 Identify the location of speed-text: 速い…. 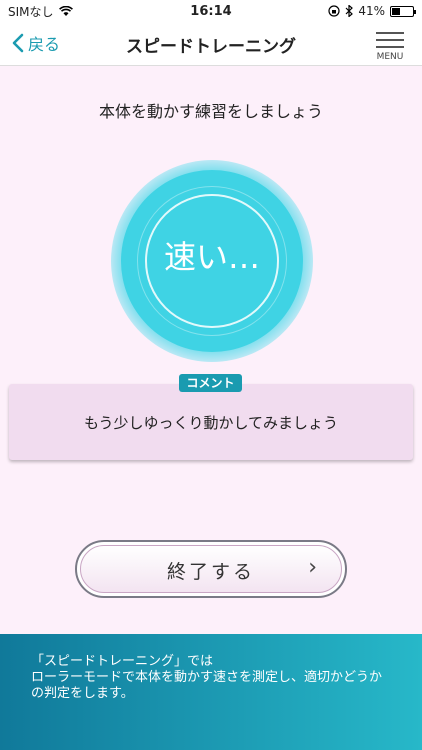
(211, 257).